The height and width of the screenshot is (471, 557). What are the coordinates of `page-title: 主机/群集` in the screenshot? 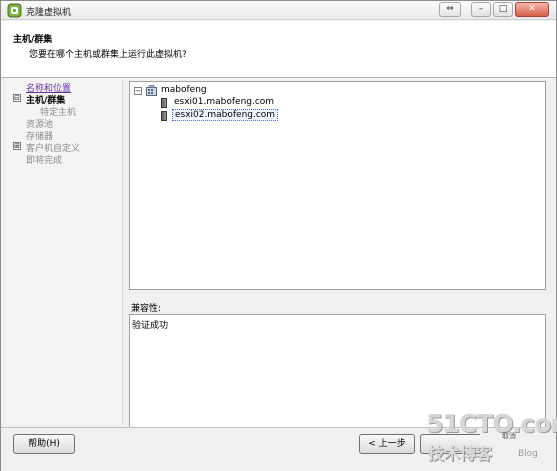 It's located at (33, 40).